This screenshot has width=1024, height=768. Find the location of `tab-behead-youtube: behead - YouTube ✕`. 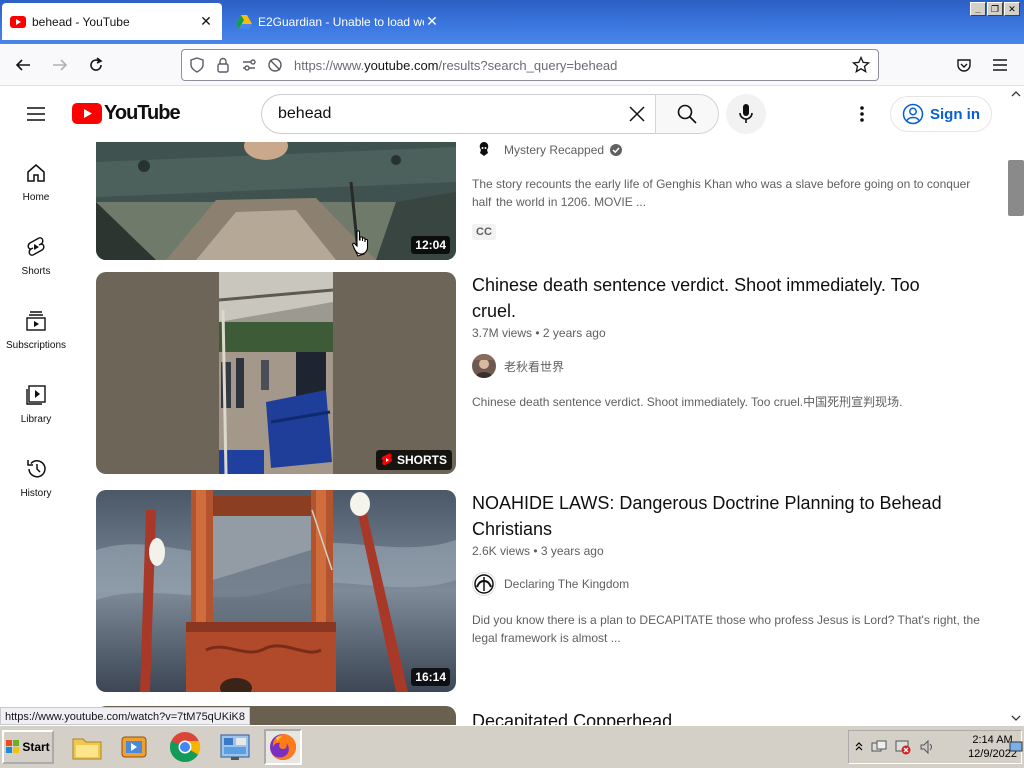

tab-behead-youtube: behead - YouTube ✕ is located at coordinates (112, 21).